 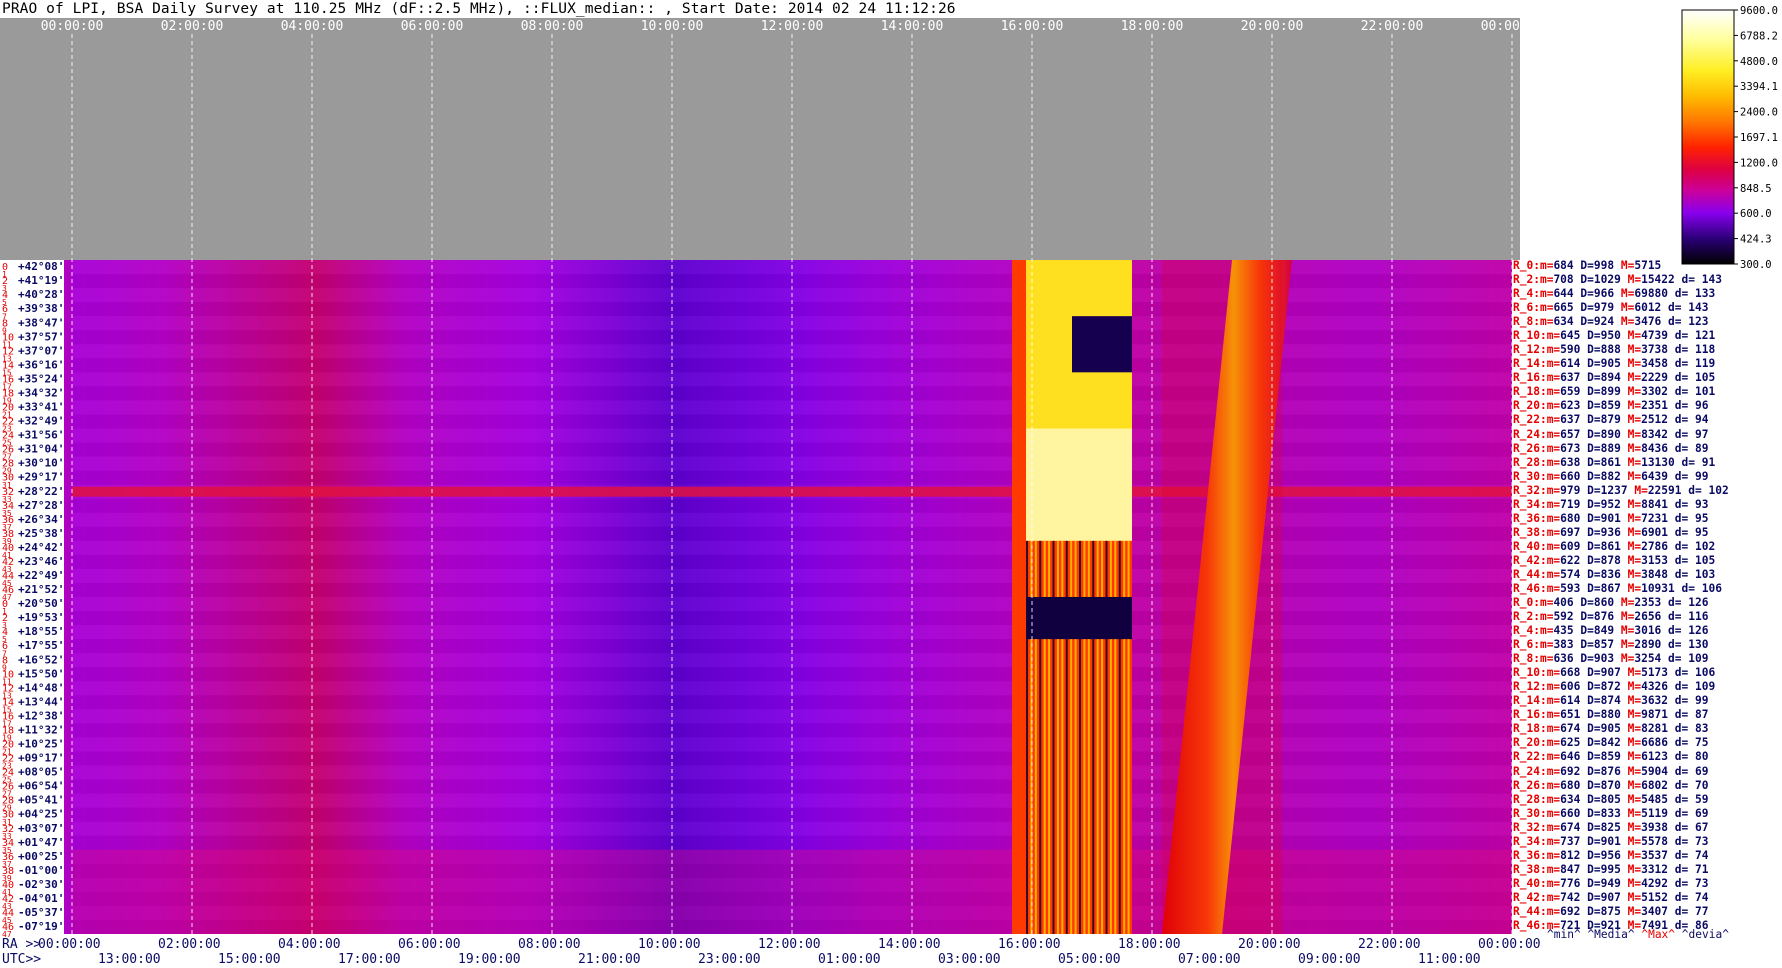 What do you see at coordinates (1570, 504) in the screenshot?
I see `stat-field: 719` at bounding box center [1570, 504].